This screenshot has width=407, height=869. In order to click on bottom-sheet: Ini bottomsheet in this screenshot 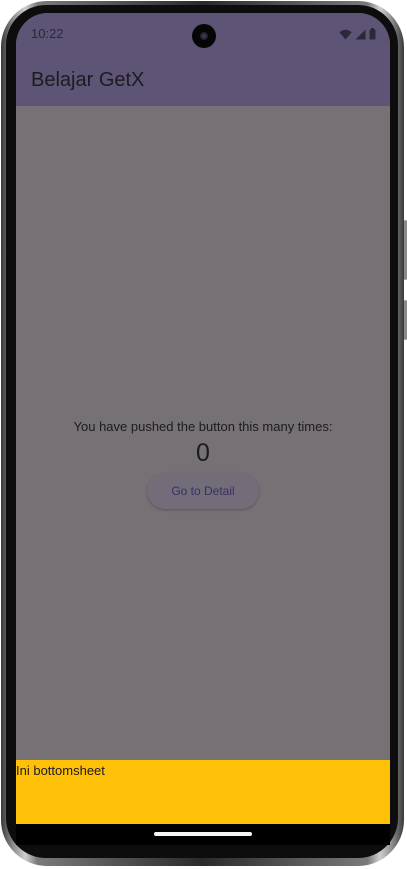, I will do `click(203, 792)`.